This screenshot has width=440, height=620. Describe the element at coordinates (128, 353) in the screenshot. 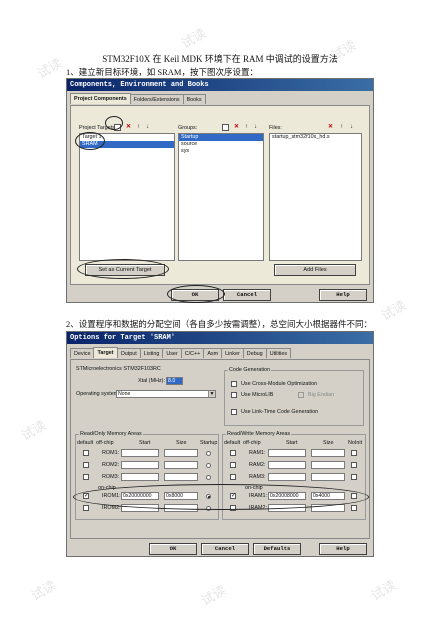

I see `tab-output: Output` at that location.